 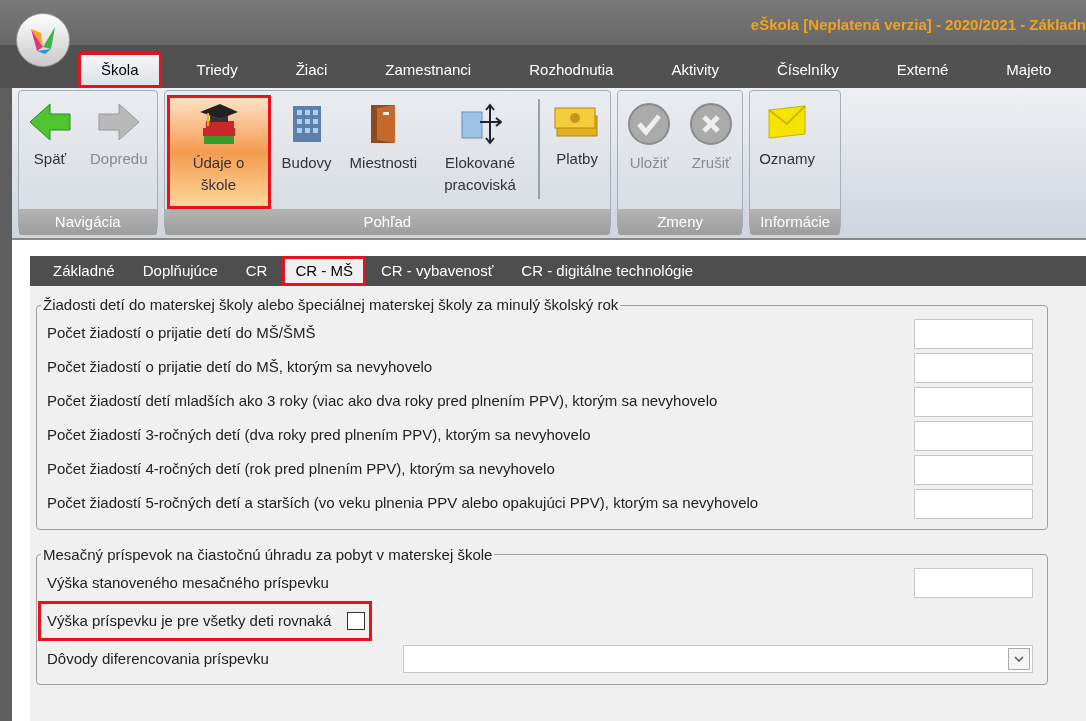 I want to click on menu-tab: Škola, so click(x=120, y=70).